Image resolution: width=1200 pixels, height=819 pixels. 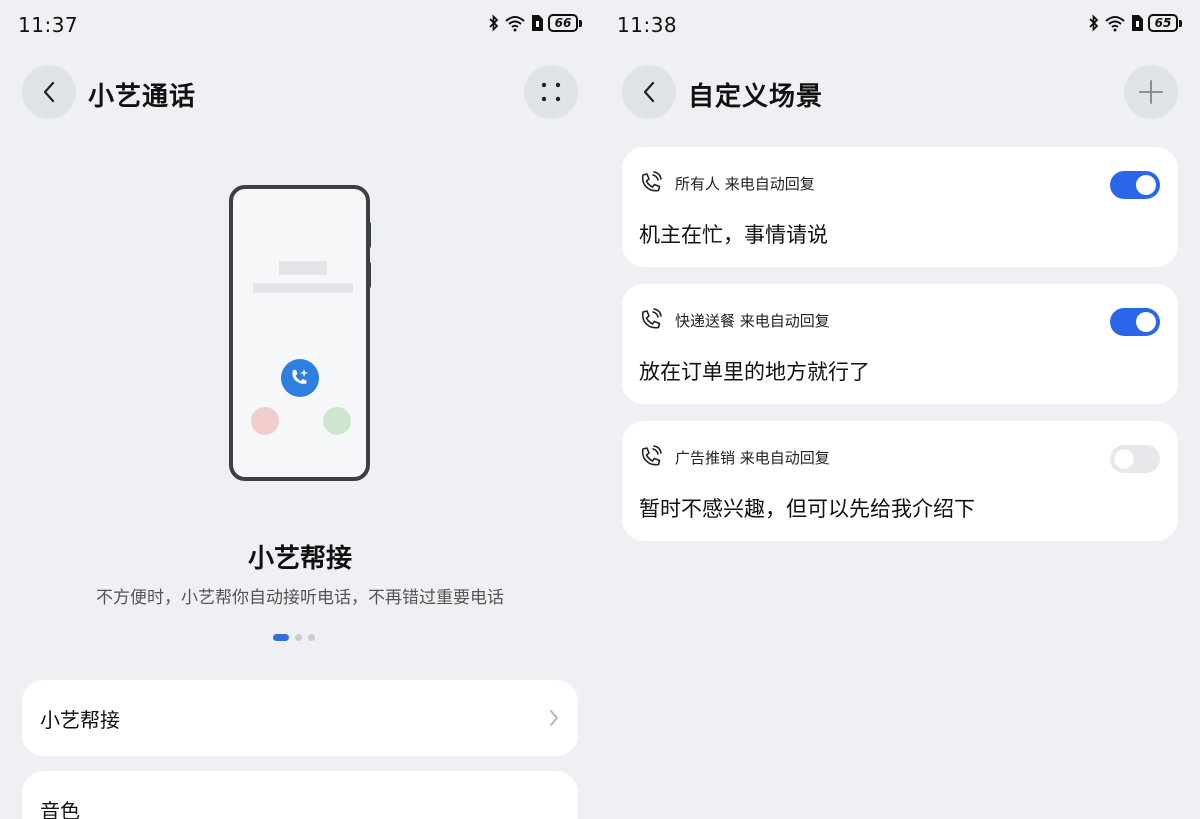 I want to click on carousel-dot-active, so click(x=281, y=637).